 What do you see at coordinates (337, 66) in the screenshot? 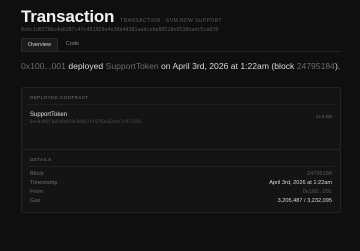
I see `summary-block-suffix: ).` at bounding box center [337, 66].